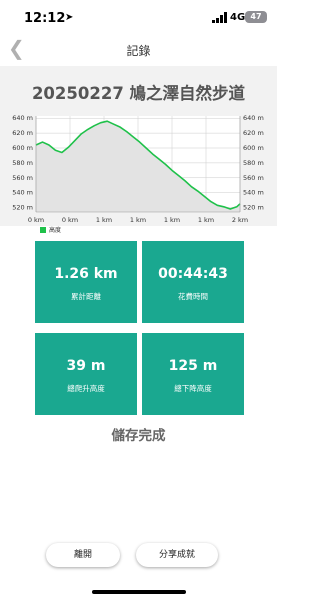 The image size is (320, 600). I want to click on nav-bar: ❮ 記錄, so click(138, 49).